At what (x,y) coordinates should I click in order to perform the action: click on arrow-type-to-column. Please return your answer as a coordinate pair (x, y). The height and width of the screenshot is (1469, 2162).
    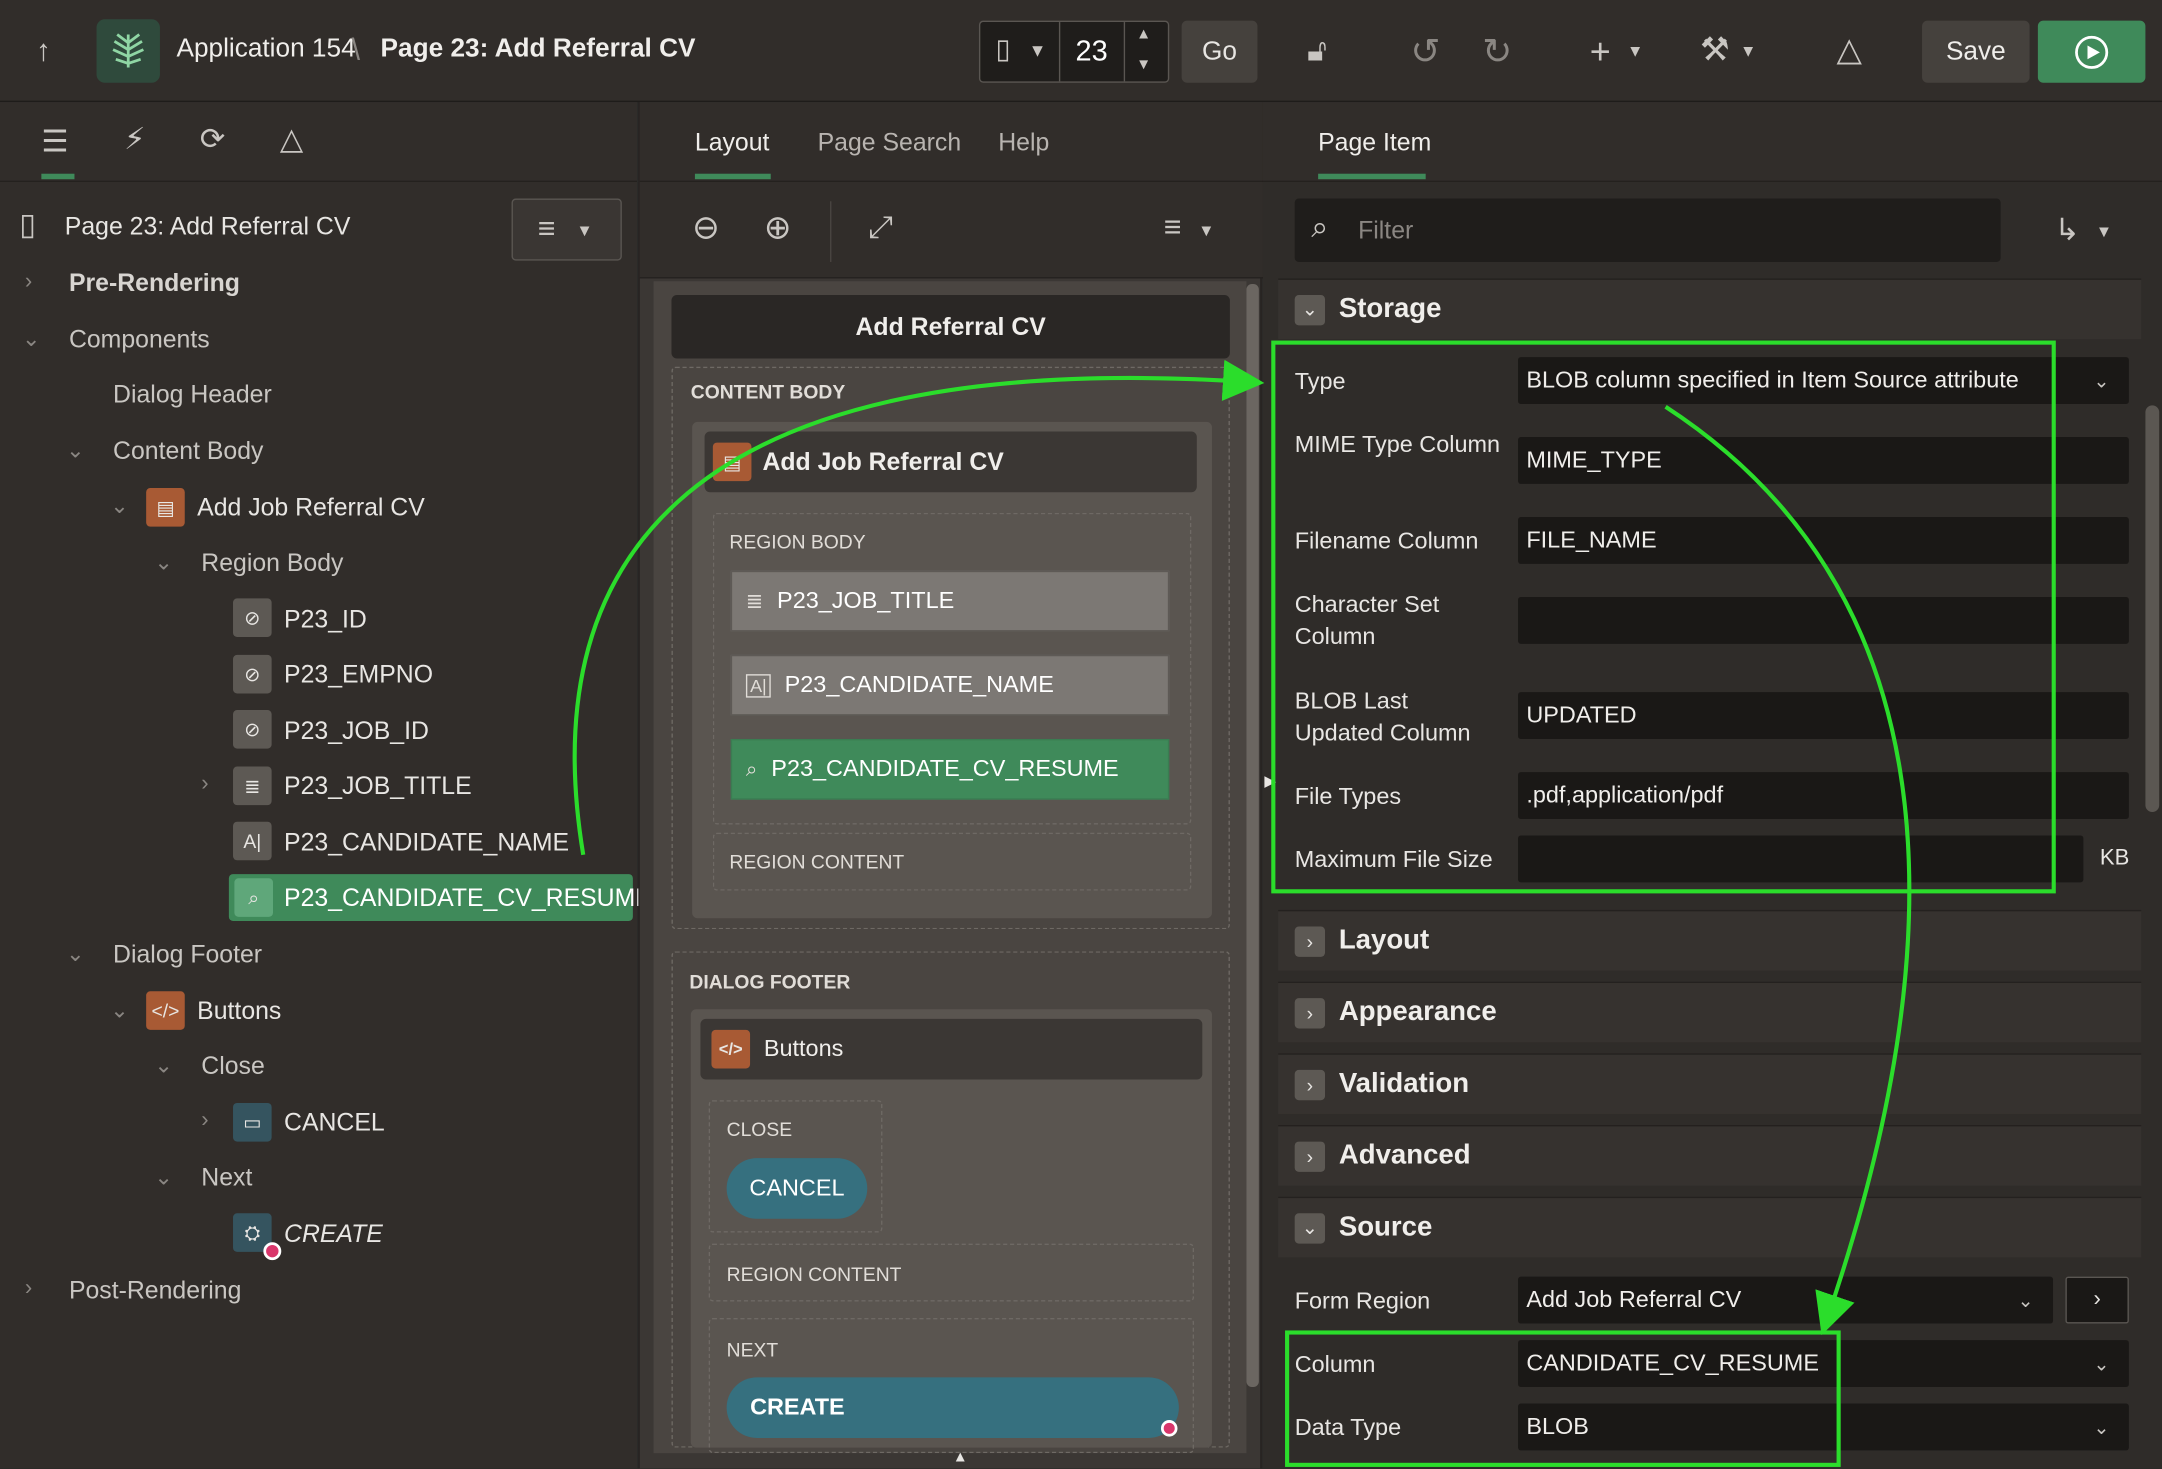
    Looking at the image, I should click on (1788, 870).